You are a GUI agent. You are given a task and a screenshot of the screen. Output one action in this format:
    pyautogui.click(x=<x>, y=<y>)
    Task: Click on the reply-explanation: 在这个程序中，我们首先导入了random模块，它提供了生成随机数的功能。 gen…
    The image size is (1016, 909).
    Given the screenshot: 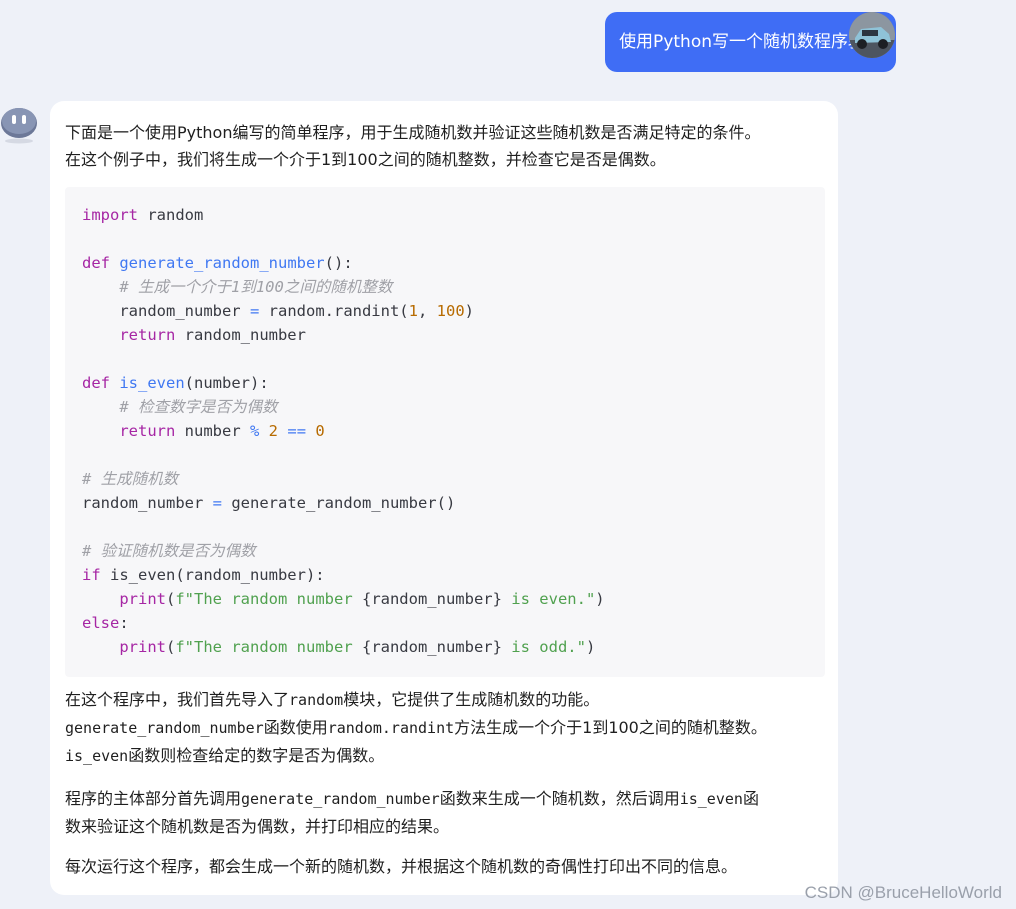 What is the action you would take?
    pyautogui.click(x=445, y=728)
    